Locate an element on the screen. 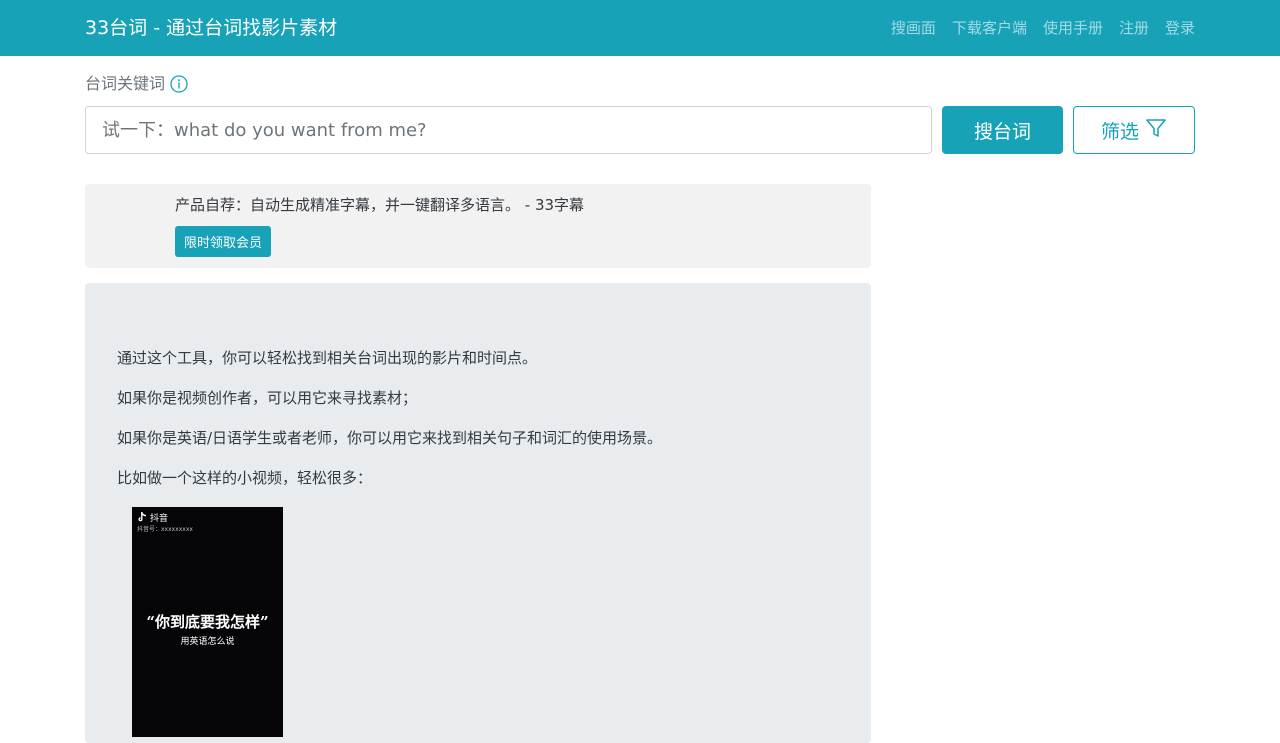 This screenshot has width=1280, height=743. video-quote: “你到底要我怎样” is located at coordinates (207, 622).